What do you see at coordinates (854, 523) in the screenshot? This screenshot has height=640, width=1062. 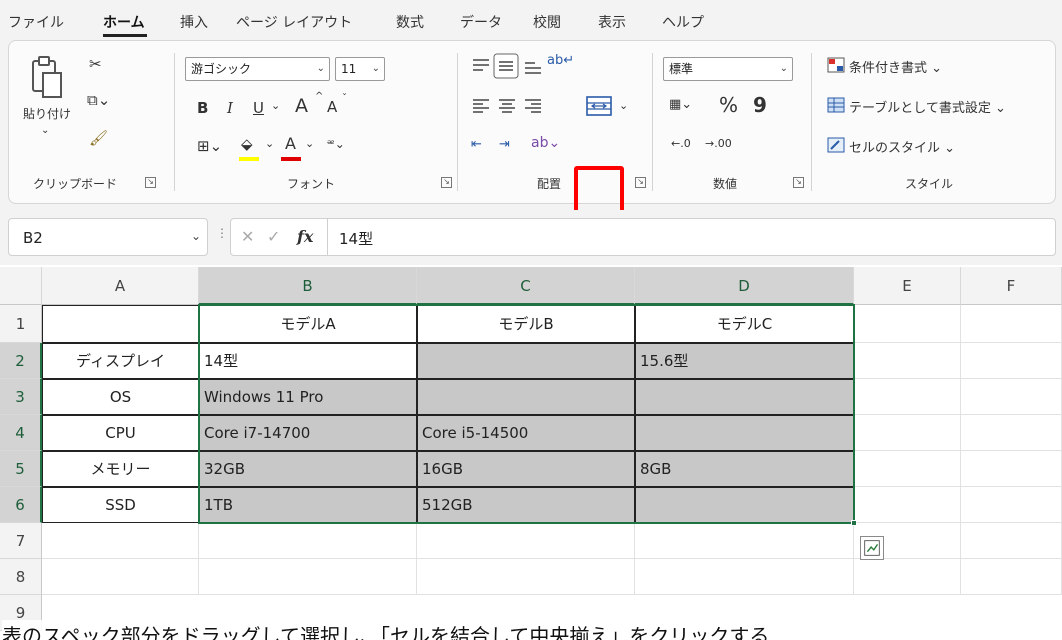 I see `fill-handle` at bounding box center [854, 523].